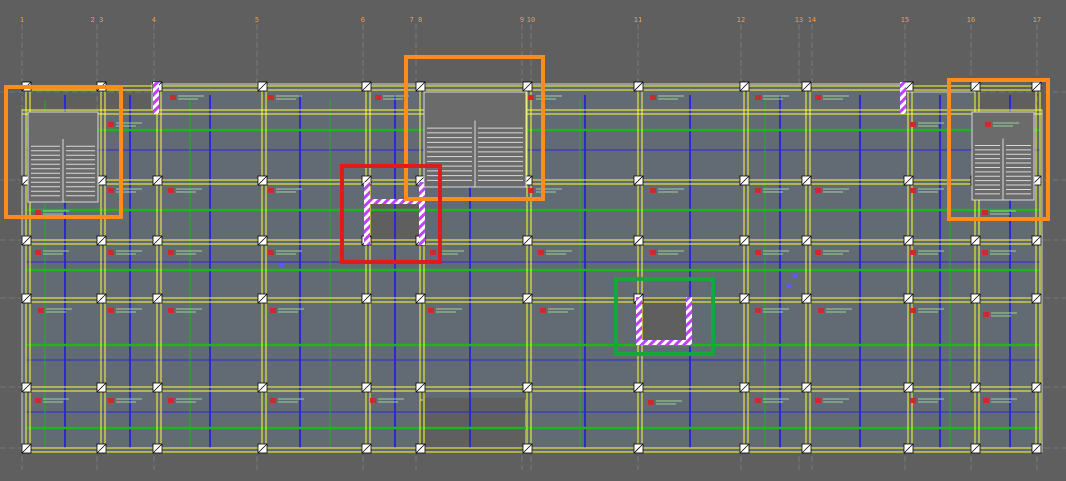  What do you see at coordinates (474, 426) in the screenshot?
I see `void-area` at bounding box center [474, 426].